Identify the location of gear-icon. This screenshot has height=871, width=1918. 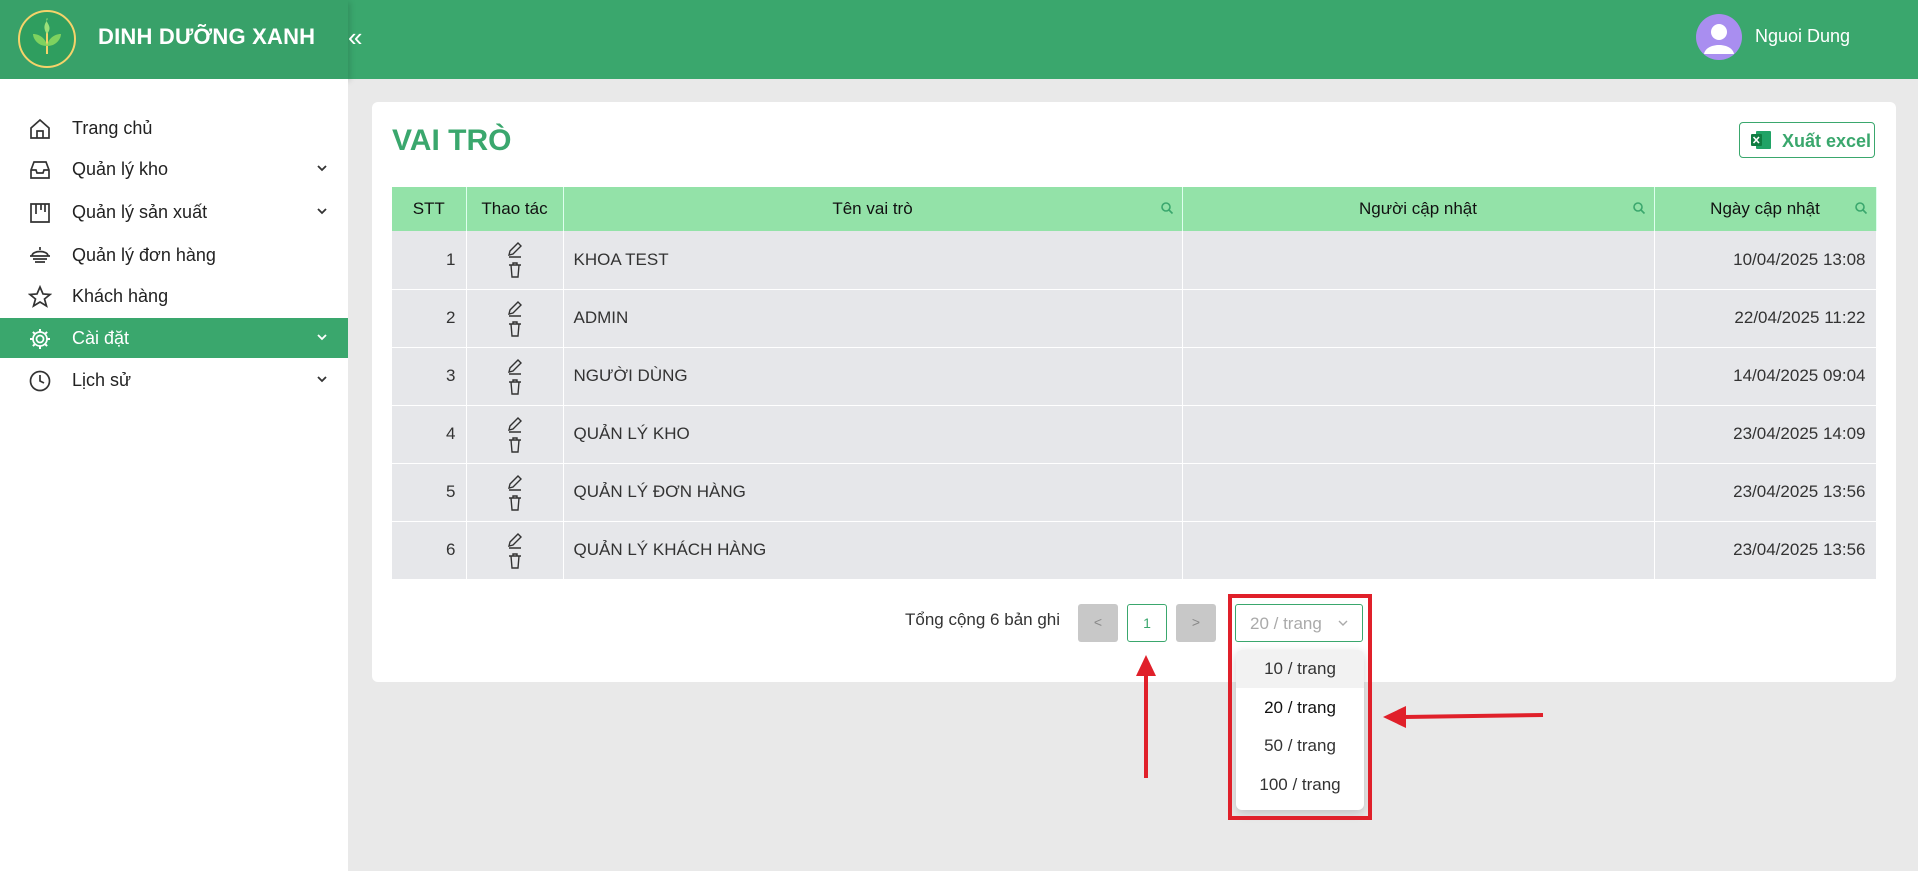
(40, 339).